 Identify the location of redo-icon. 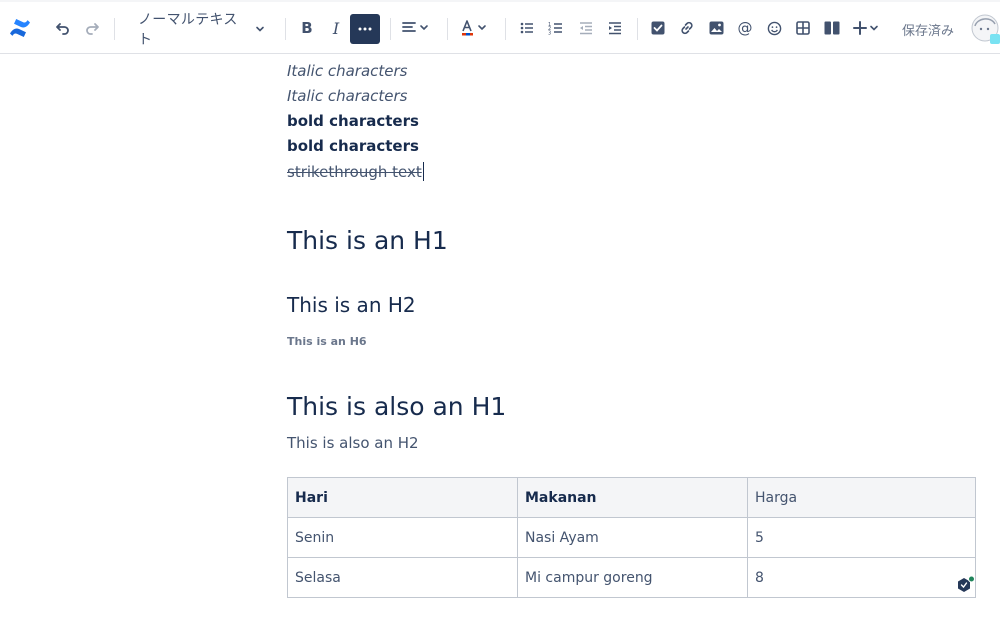
(92, 28).